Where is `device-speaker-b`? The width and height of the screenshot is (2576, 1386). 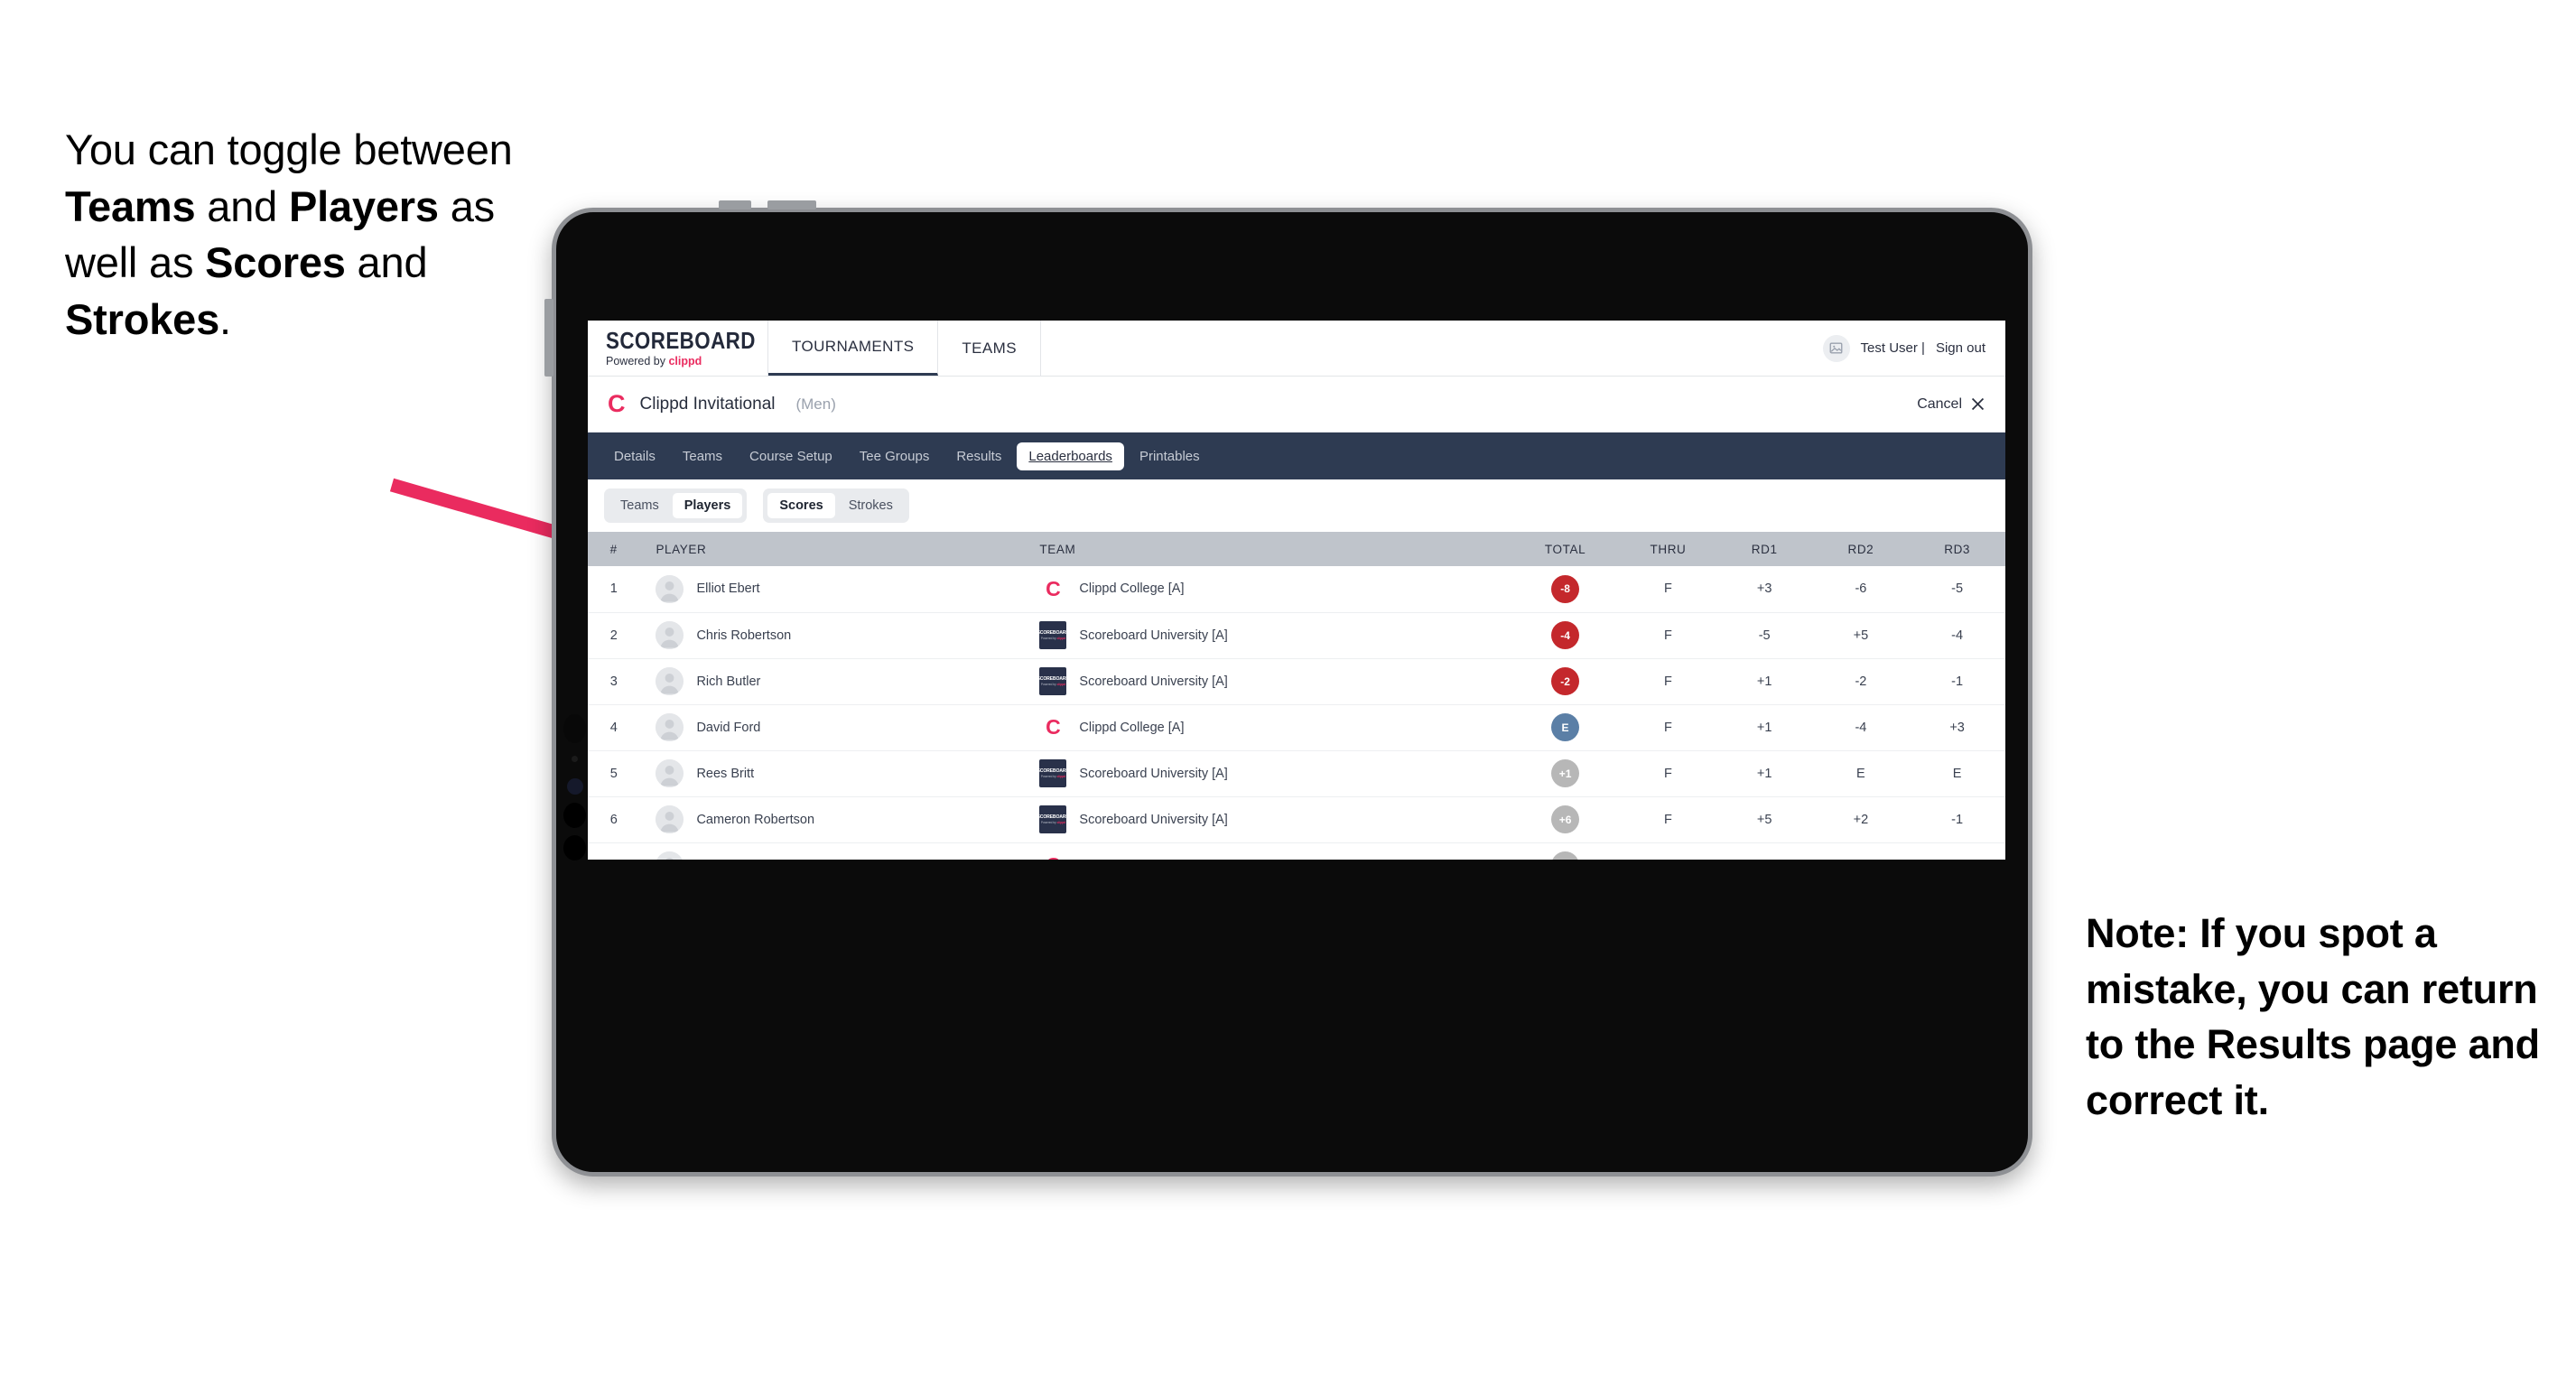
device-speaker-b is located at coordinates (574, 848).